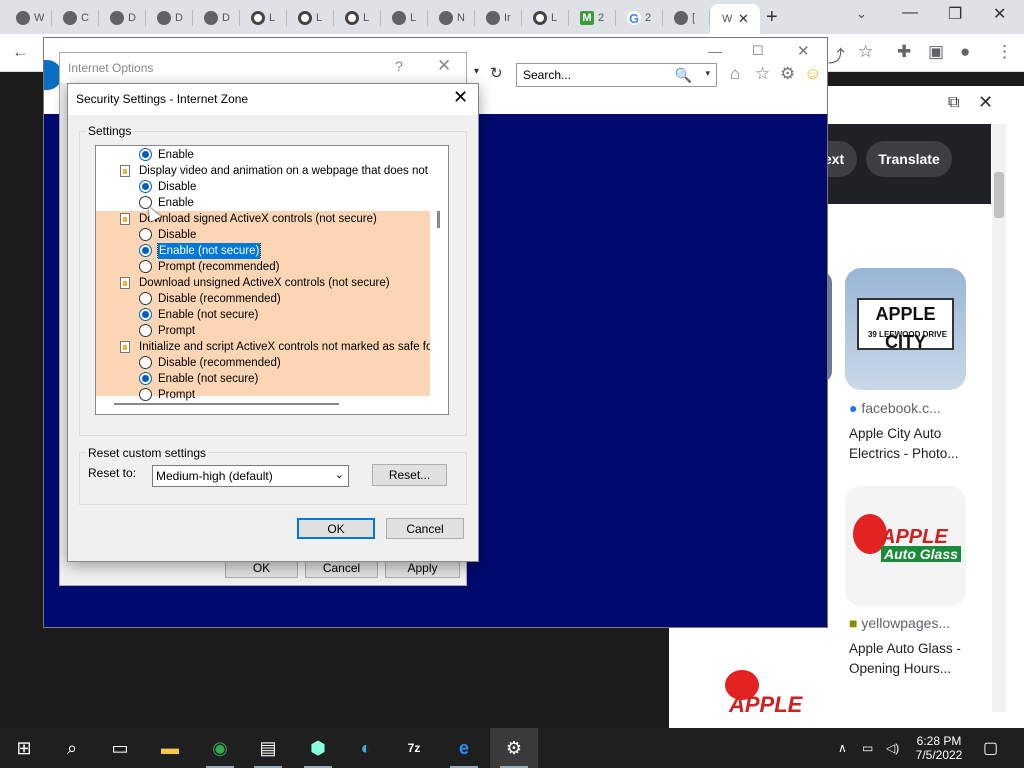 This screenshot has height=768, width=1024. What do you see at coordinates (220, 748) in the screenshot?
I see `chrome-taskbar-icon: ◉` at bounding box center [220, 748].